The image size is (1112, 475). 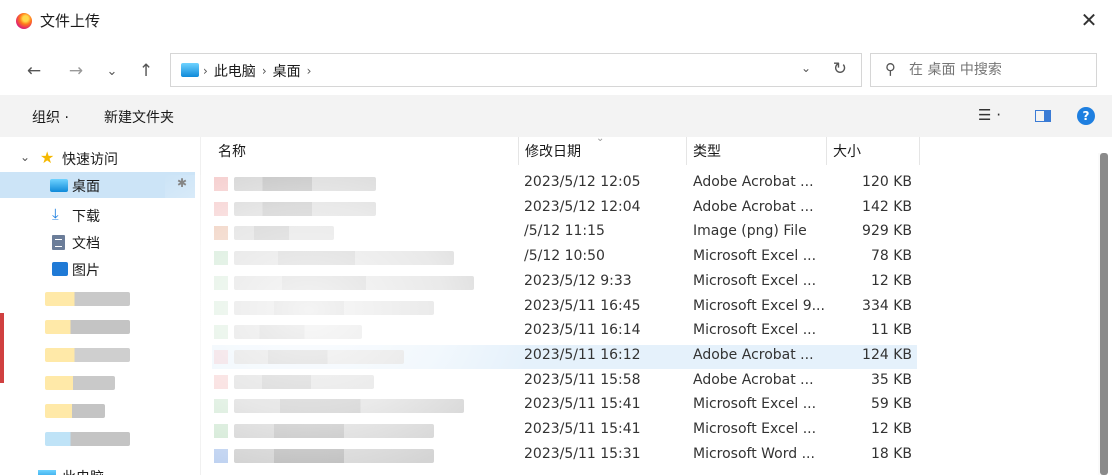 I want to click on star-icon: ★, so click(x=47, y=157).